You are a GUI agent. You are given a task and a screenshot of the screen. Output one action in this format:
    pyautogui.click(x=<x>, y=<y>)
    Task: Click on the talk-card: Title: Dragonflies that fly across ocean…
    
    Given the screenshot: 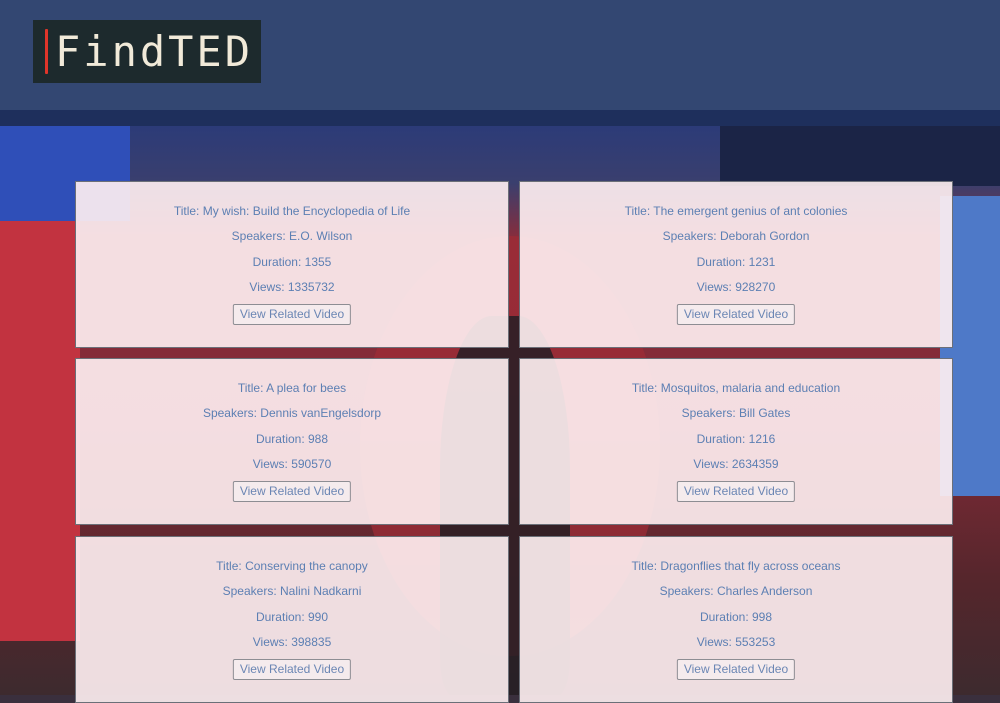 What is the action you would take?
    pyautogui.click(x=736, y=619)
    